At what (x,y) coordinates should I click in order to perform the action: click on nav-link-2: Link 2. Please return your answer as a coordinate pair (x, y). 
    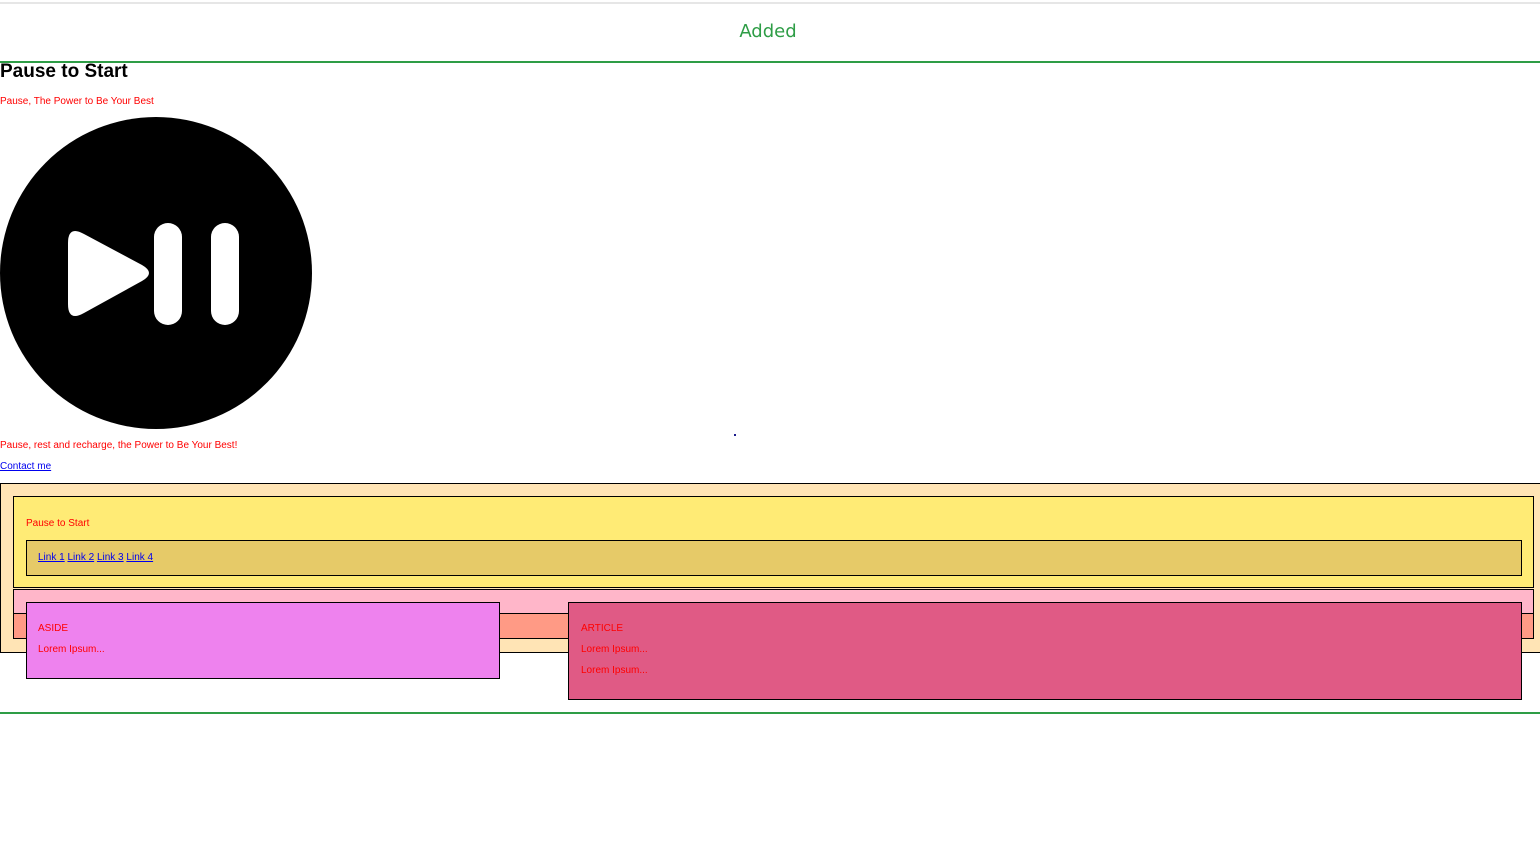
    Looking at the image, I should click on (80, 557).